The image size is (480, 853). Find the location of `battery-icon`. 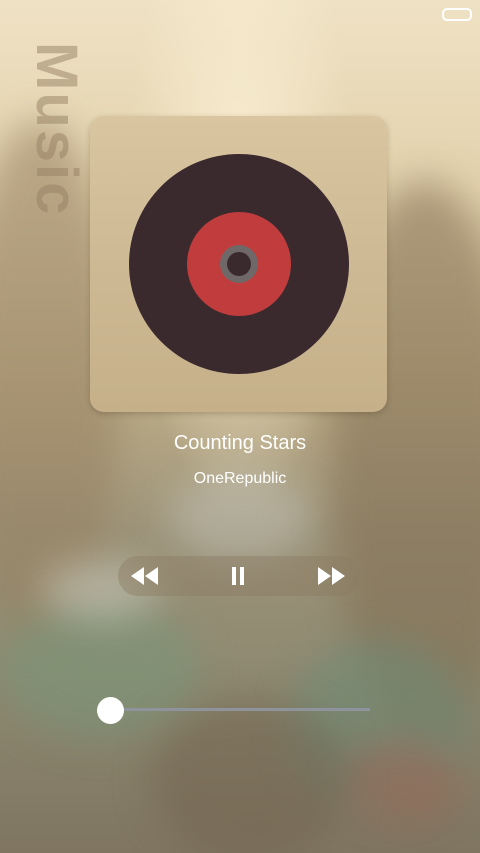

battery-icon is located at coordinates (457, 14).